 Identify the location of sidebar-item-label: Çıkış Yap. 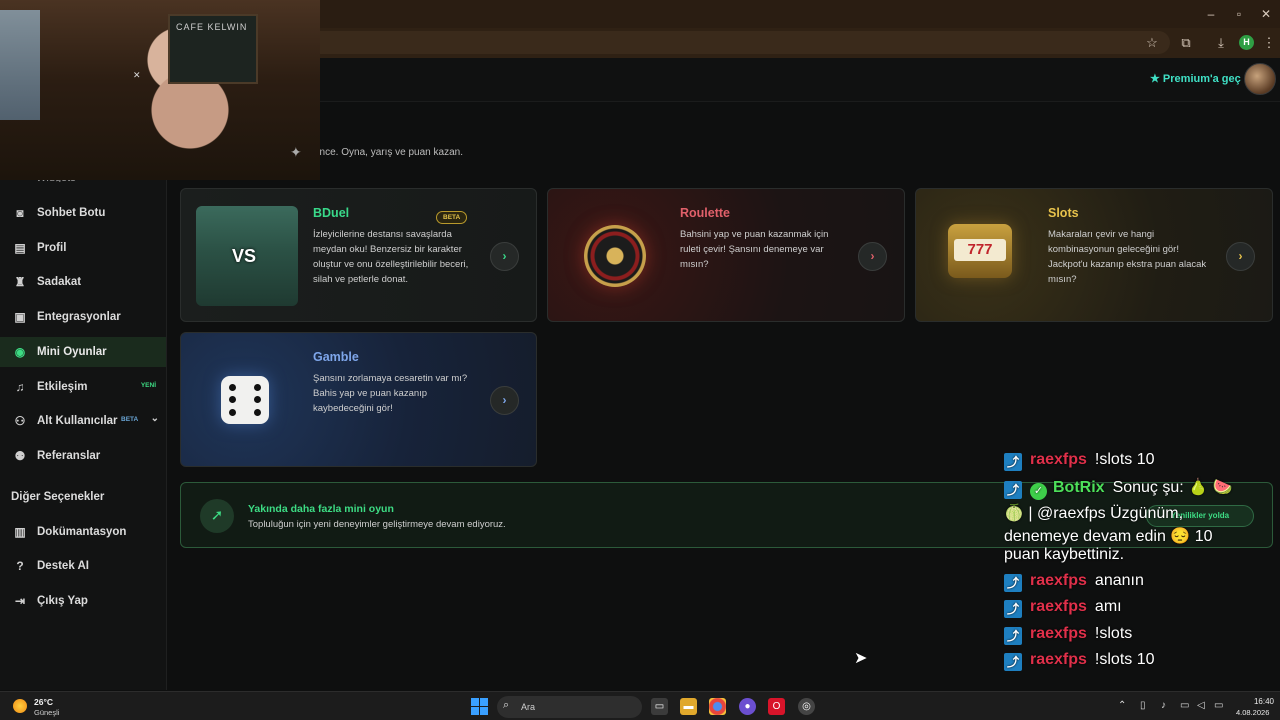
(62, 601).